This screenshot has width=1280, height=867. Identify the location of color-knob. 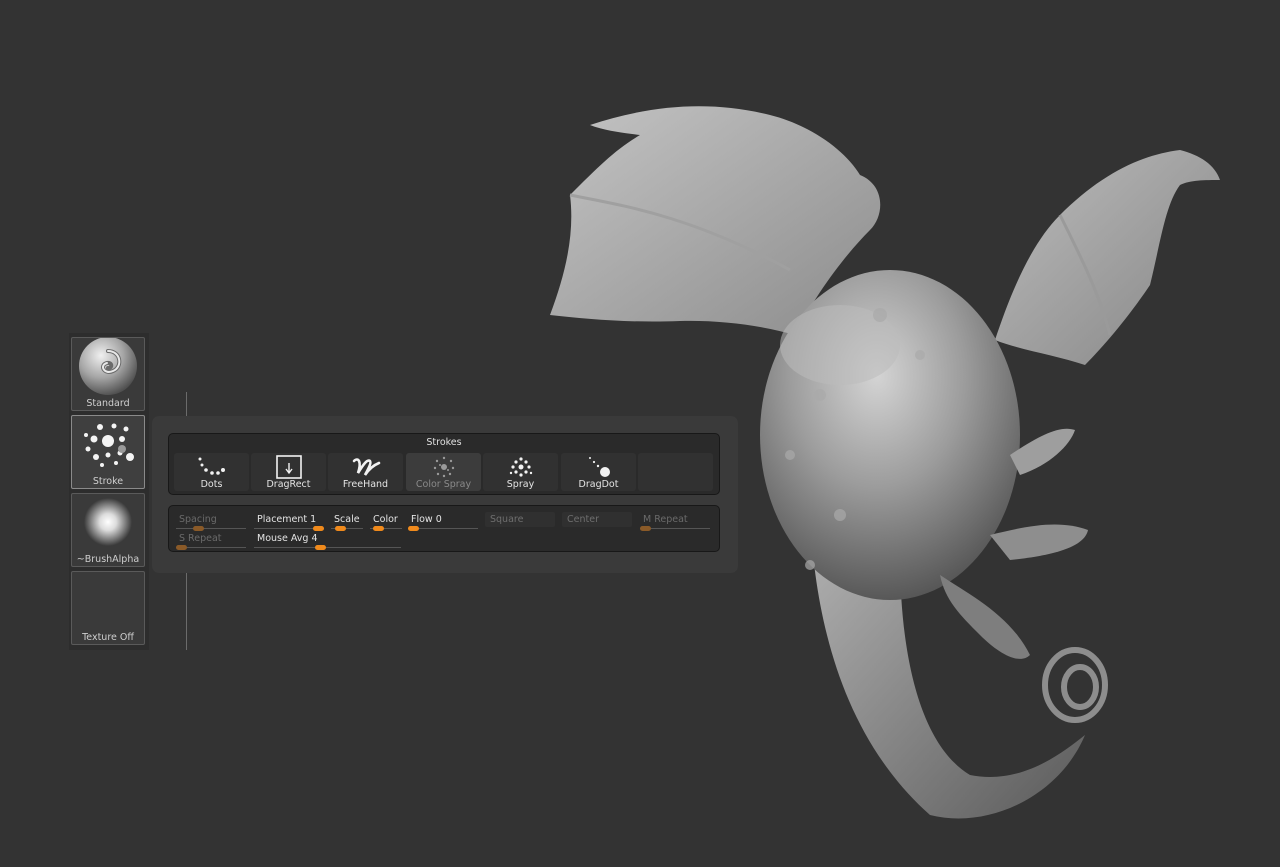
(378, 528).